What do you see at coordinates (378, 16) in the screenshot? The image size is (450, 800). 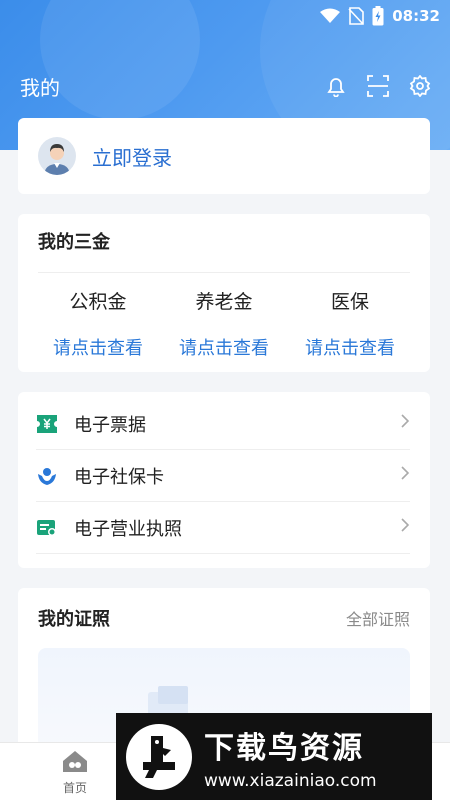 I see `battery-icon` at bounding box center [378, 16].